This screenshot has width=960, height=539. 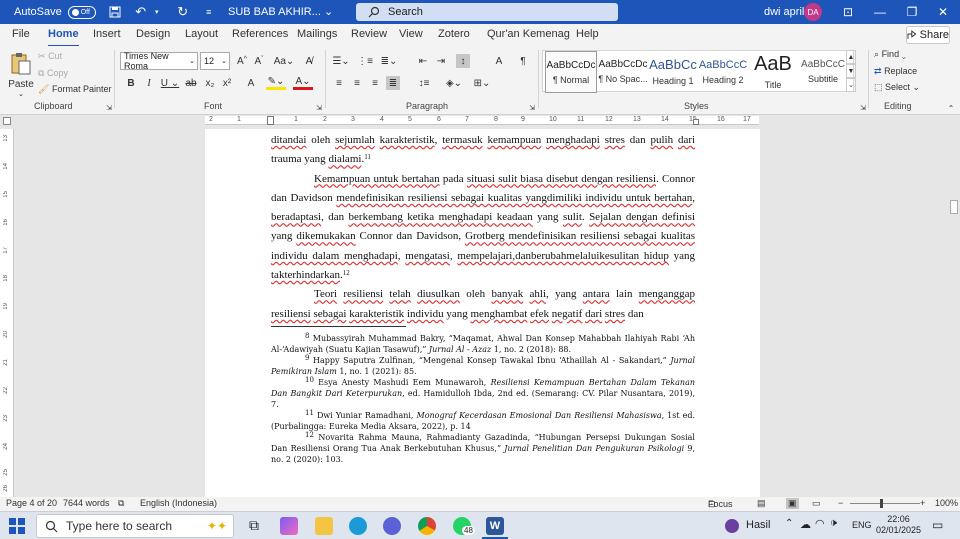 I want to click on save-icon, so click(x=115, y=12).